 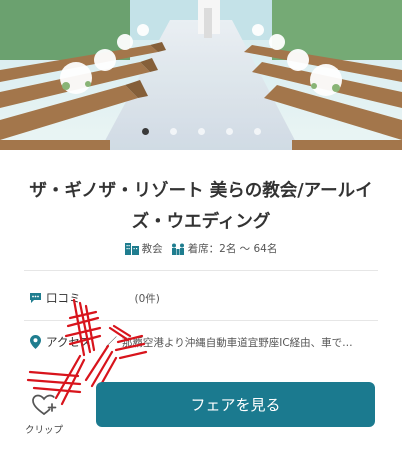 I want to click on view-fair-button: フェアを見る, so click(x=235, y=404).